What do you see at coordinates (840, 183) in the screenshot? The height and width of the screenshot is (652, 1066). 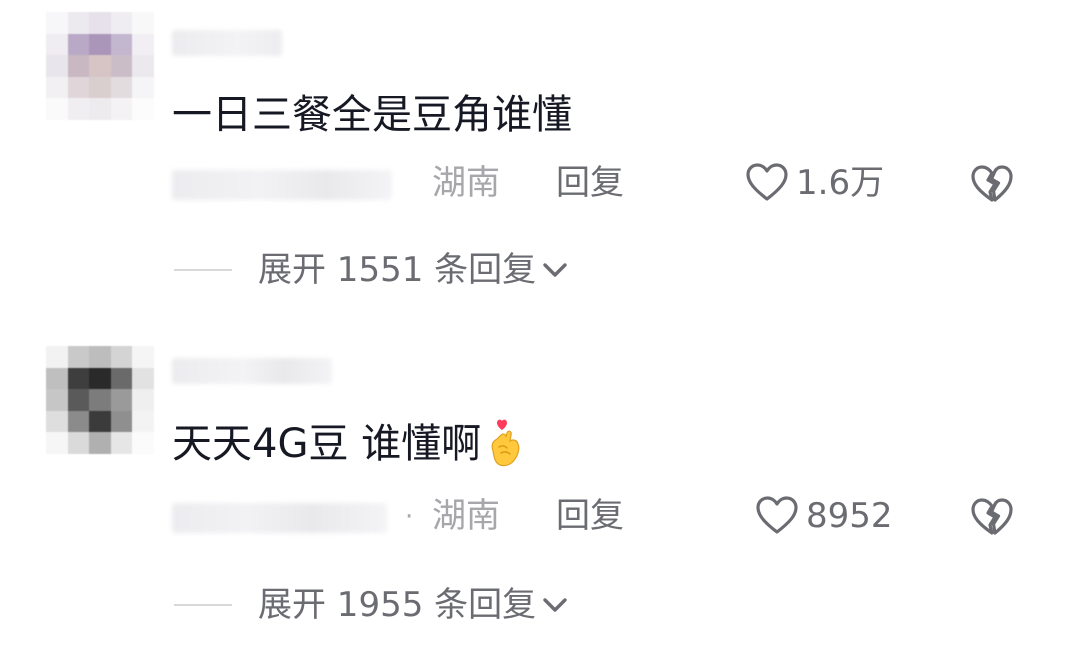 I see `like-count: 1.6万` at bounding box center [840, 183].